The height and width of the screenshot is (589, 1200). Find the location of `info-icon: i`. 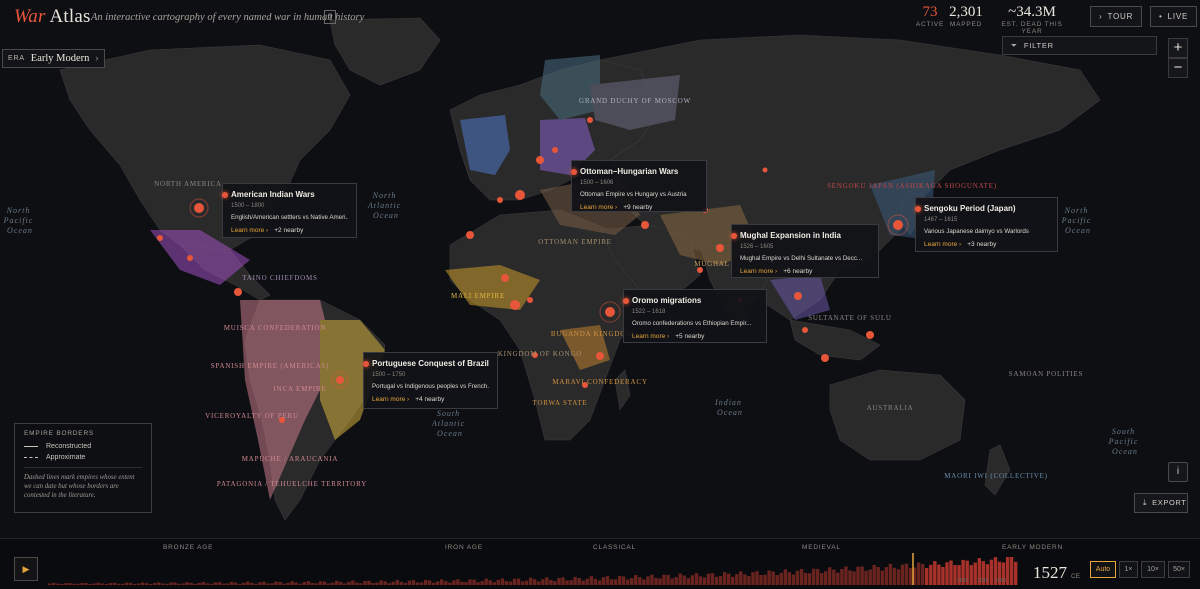

info-icon: i is located at coordinates (1178, 471).